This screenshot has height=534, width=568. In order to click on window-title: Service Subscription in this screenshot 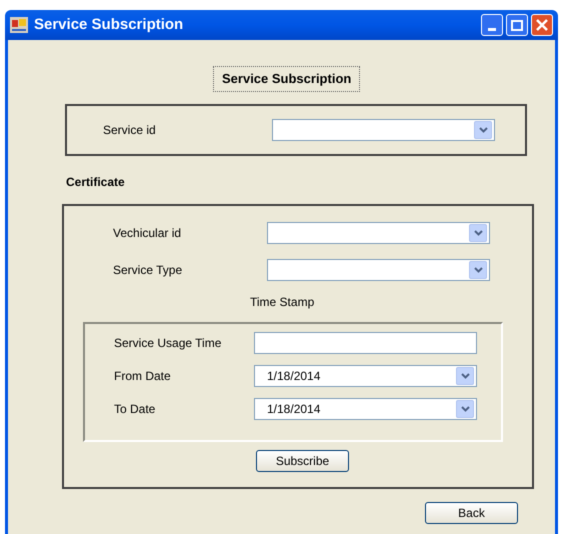, I will do `click(109, 24)`.